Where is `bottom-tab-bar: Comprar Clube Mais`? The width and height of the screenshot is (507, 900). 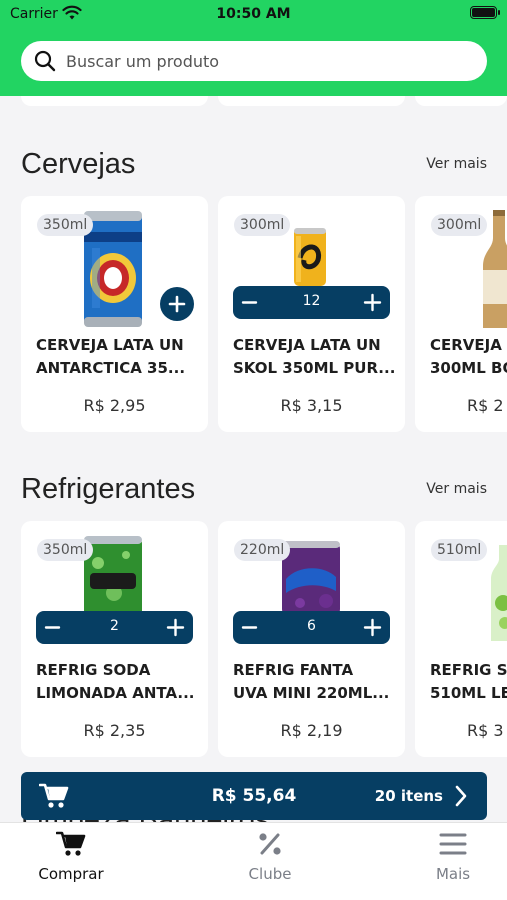 bottom-tab-bar: Comprar Clube Mais is located at coordinates (253, 861).